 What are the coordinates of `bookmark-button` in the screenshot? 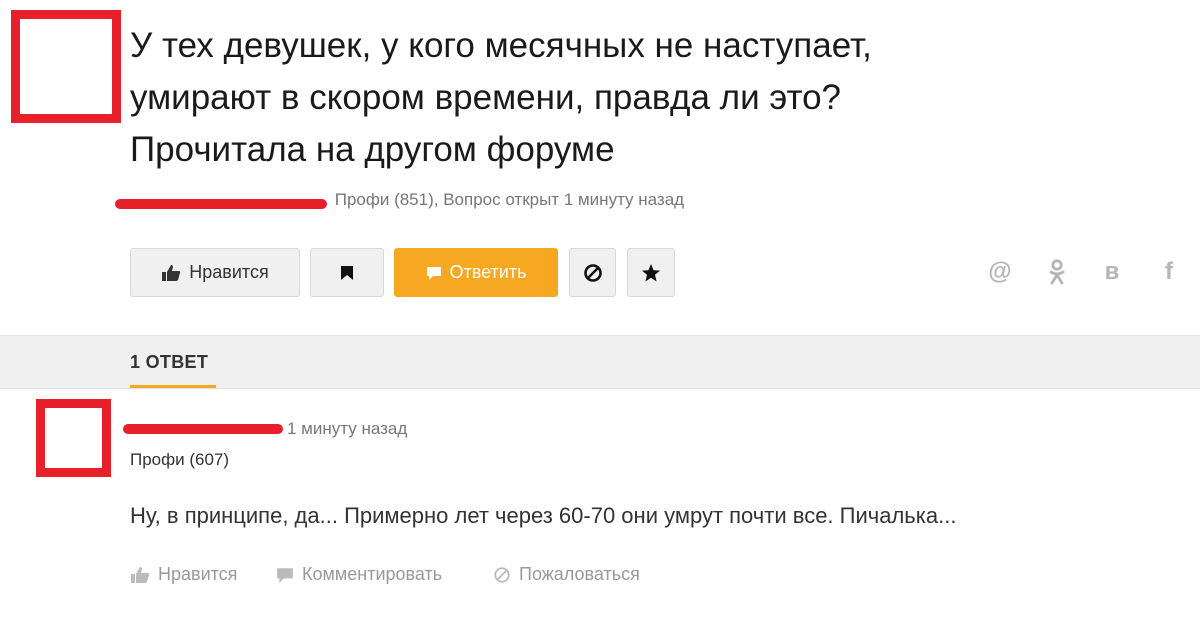 It's located at (347, 272).